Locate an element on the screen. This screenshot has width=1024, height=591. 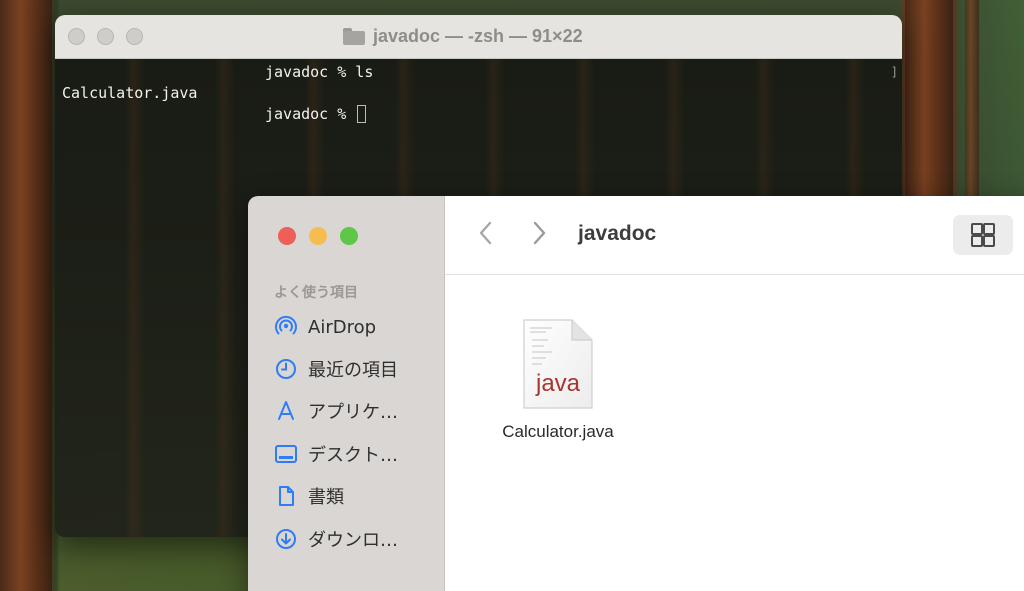
forward-button is located at coordinates (539, 233).